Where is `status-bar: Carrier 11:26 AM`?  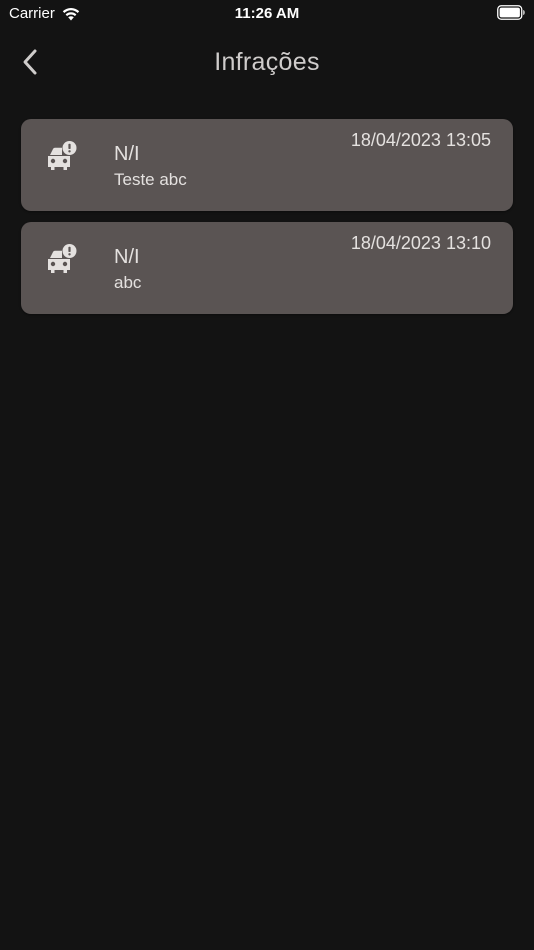
status-bar: Carrier 11:26 AM is located at coordinates (267, 14).